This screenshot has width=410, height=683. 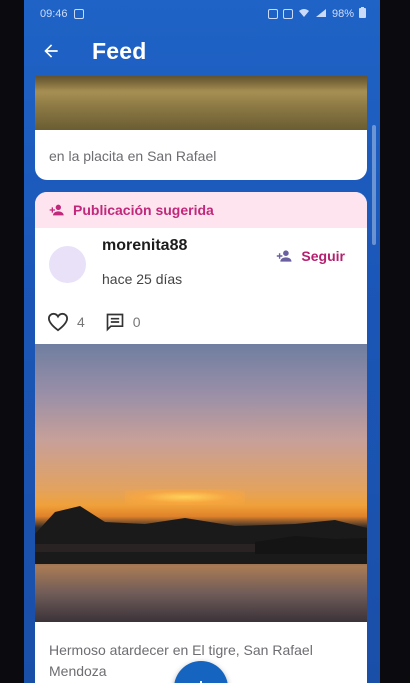 What do you see at coordinates (119, 50) in the screenshot?
I see `page-title: Feed` at bounding box center [119, 50].